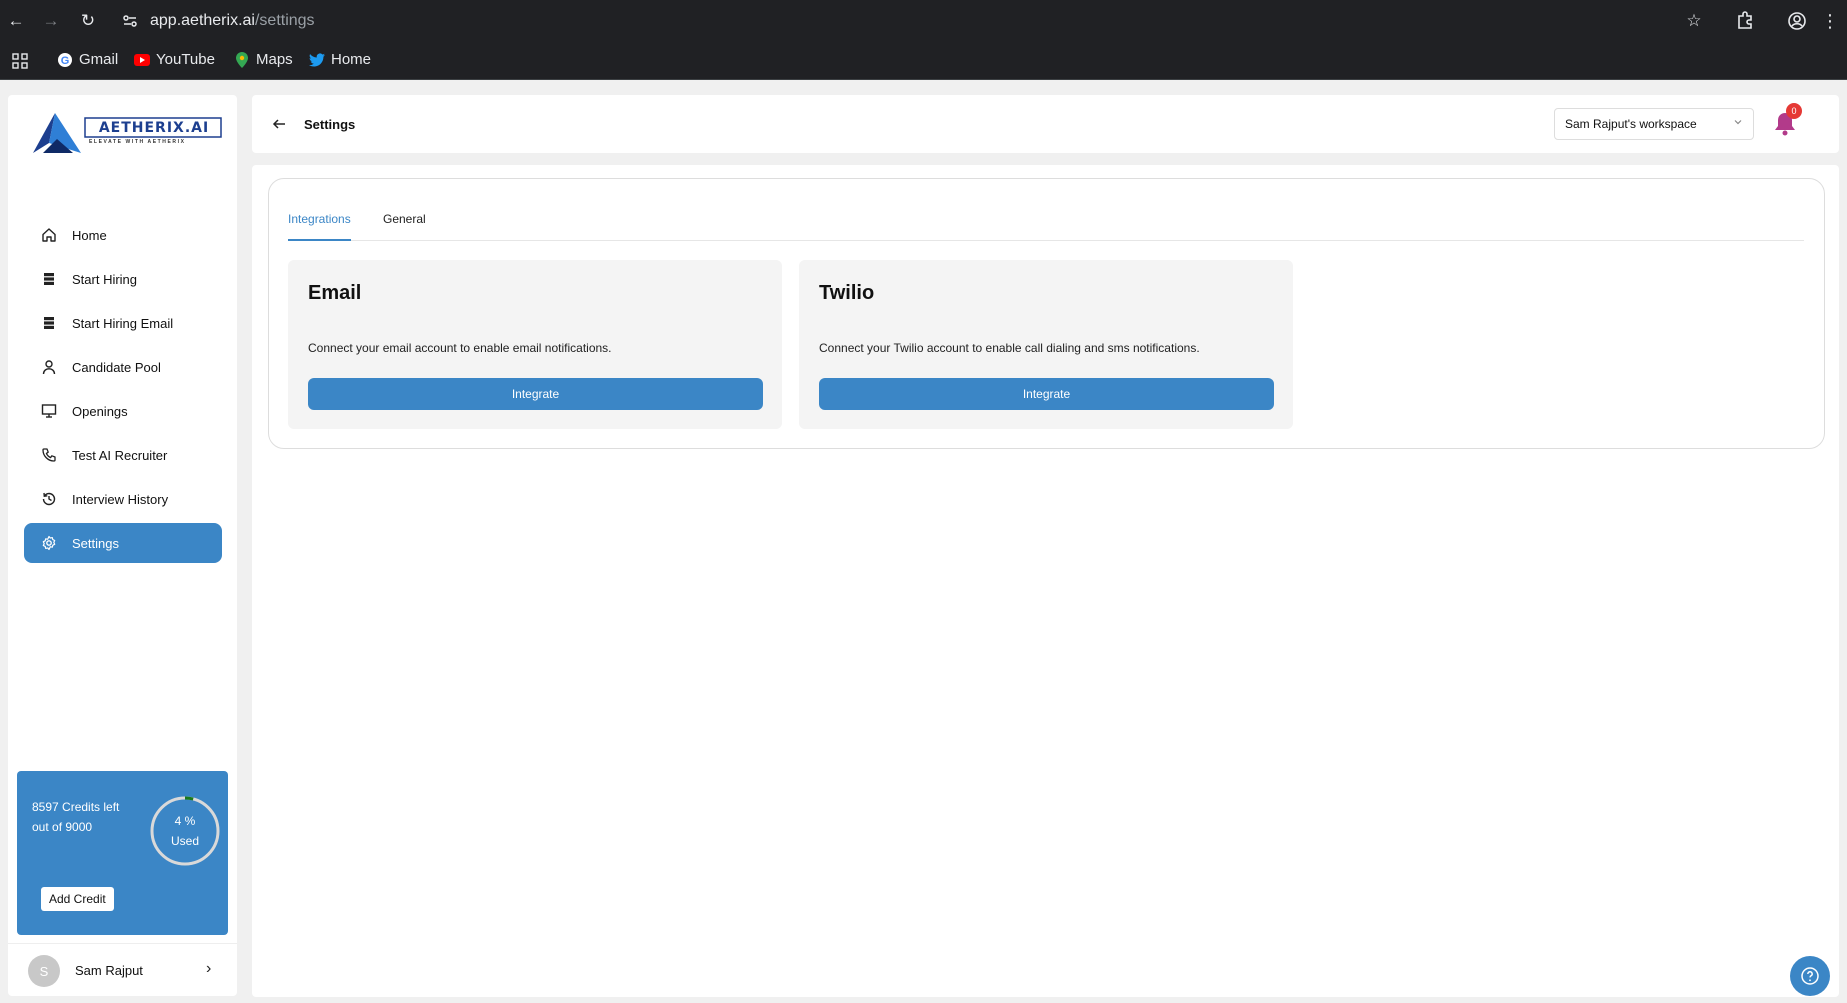  What do you see at coordinates (116, 367) in the screenshot?
I see `sidebar-item-label: Candidate Pool` at bounding box center [116, 367].